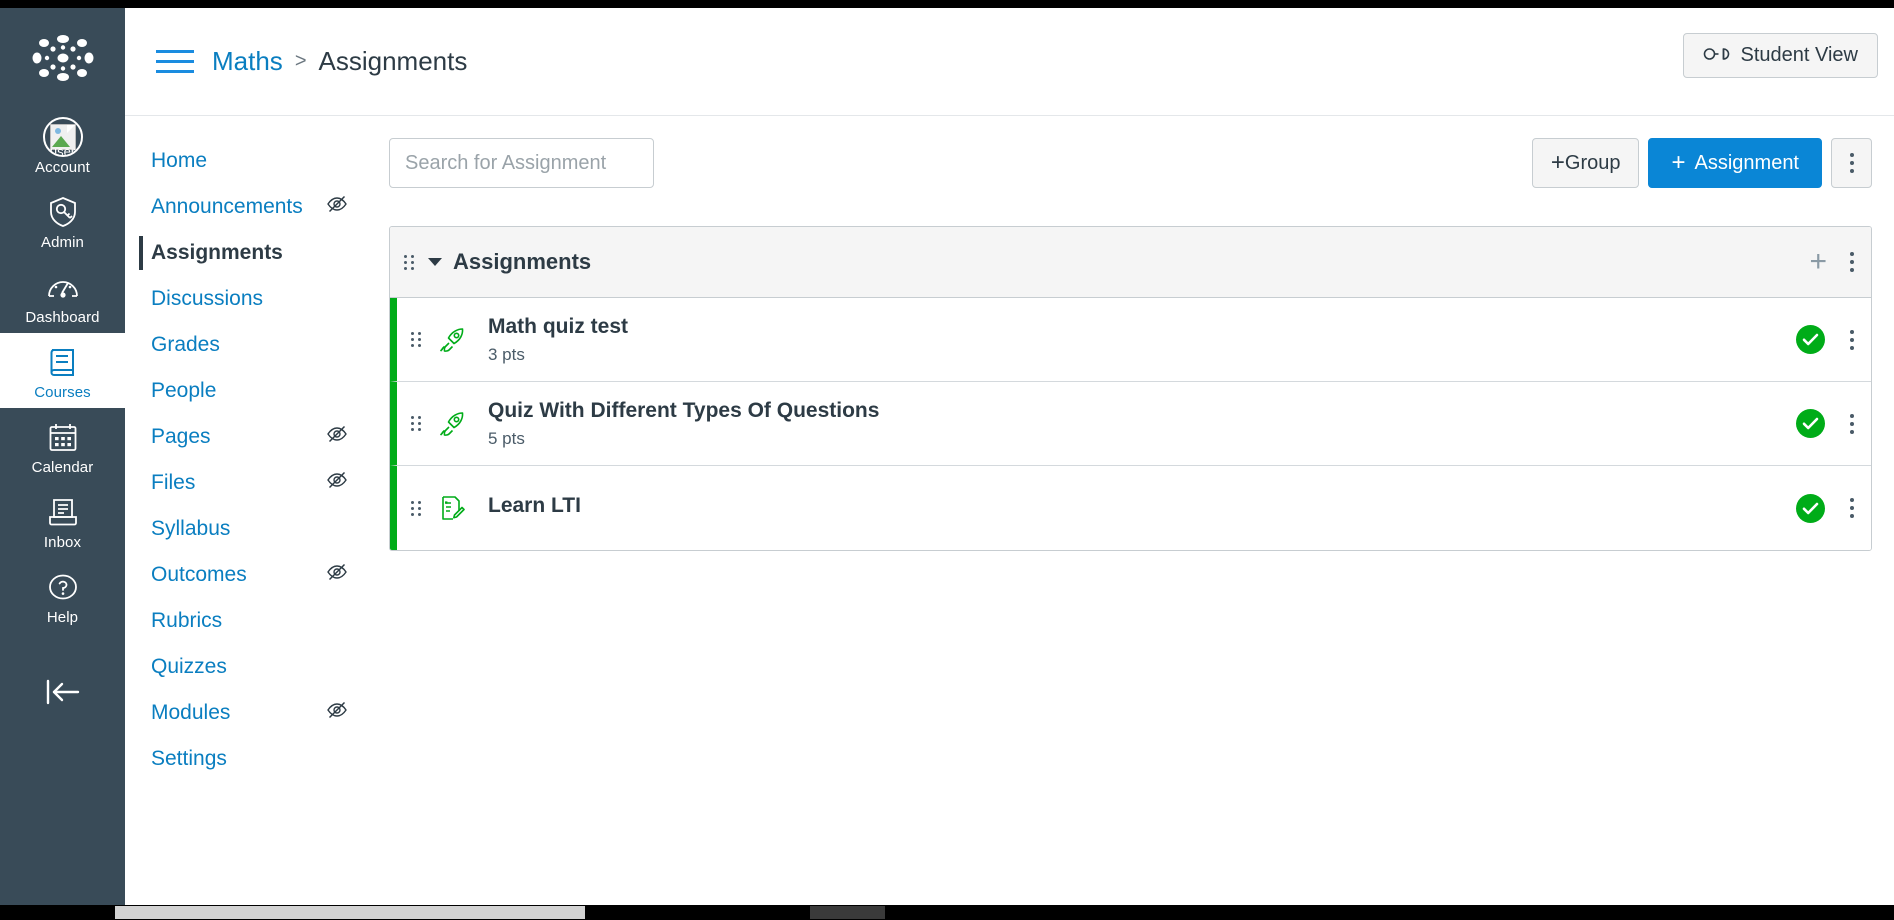  I want to click on add-to-group-button: +, so click(1818, 262).